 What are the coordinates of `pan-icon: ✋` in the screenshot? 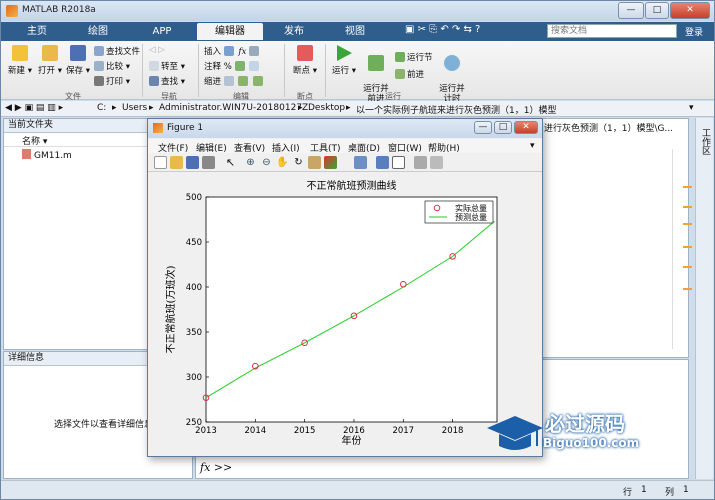 It's located at (282, 162).